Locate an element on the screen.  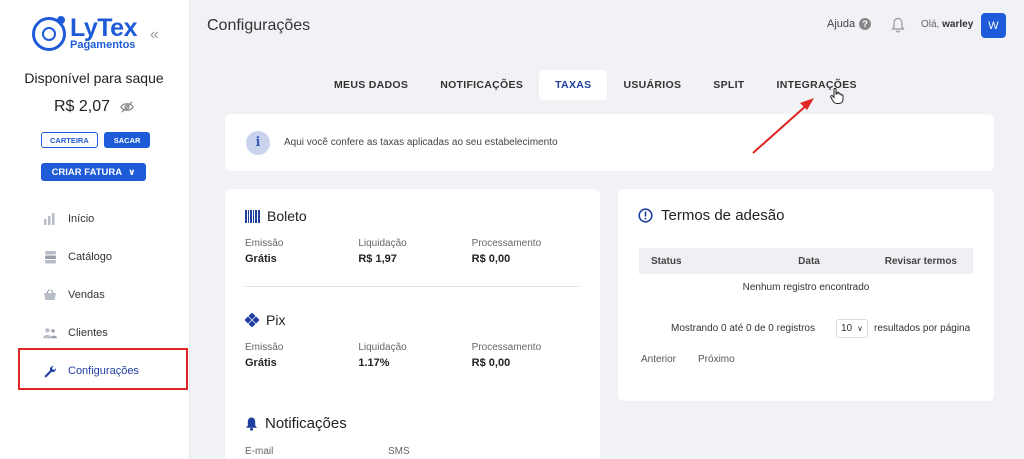
question-icon: ? is located at coordinates (865, 24).